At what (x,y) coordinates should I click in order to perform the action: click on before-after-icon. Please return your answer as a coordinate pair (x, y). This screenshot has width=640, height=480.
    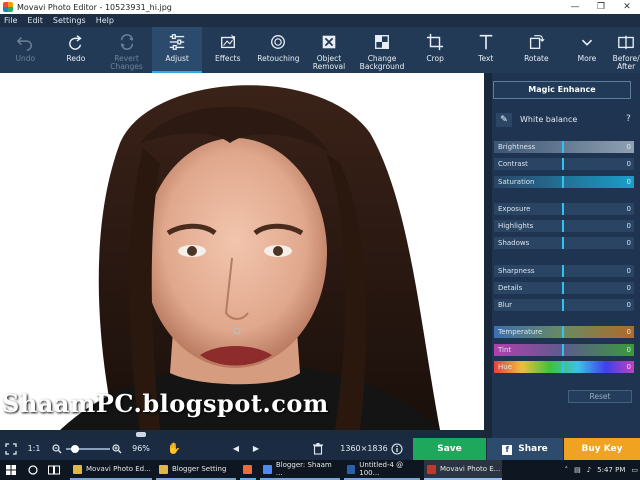
    Looking at the image, I should click on (626, 42).